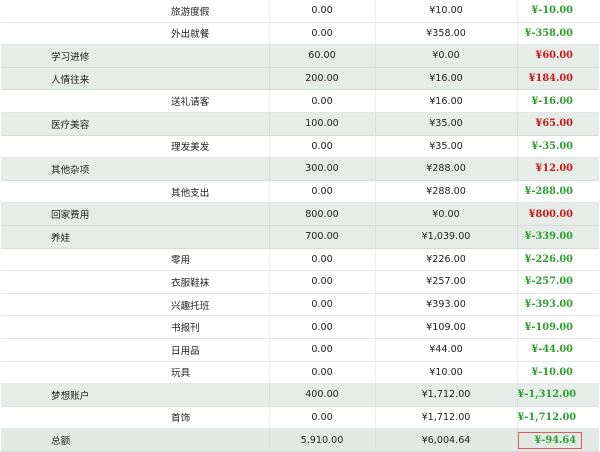 This screenshot has height=452, width=600. I want to click on subcategory-row: 衣服鞋袜 0.00 ¥257.00 ¥-257.00, so click(300, 282).